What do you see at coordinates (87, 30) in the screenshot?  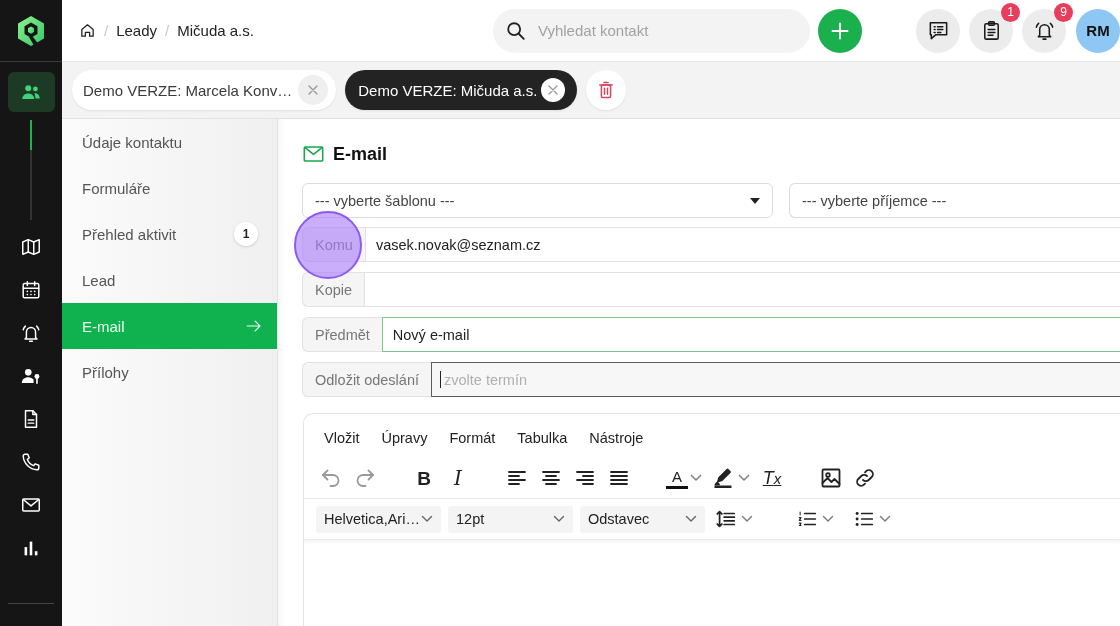 I see `home-icon` at bounding box center [87, 30].